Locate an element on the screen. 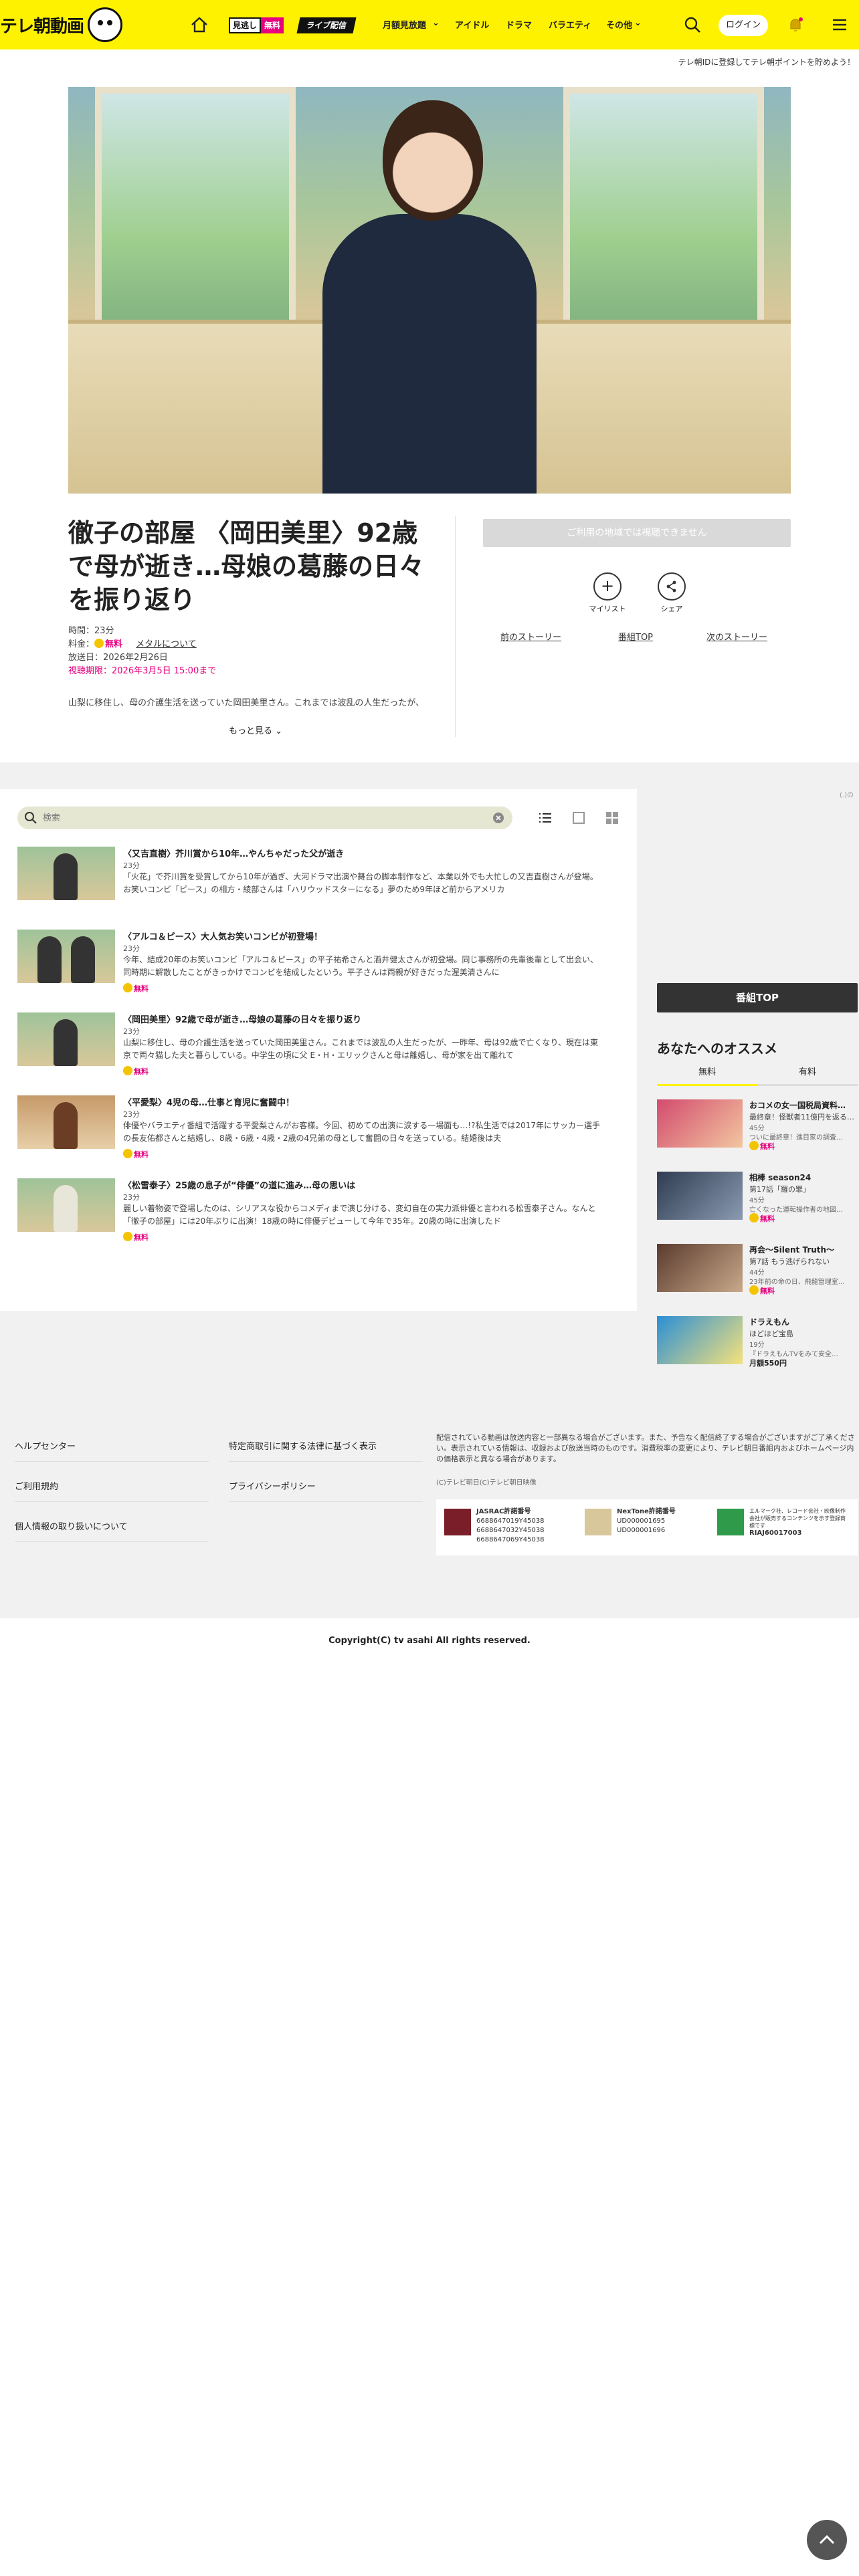 The height and width of the screenshot is (2576, 859). program-top-button: 番組TOP is located at coordinates (757, 997).